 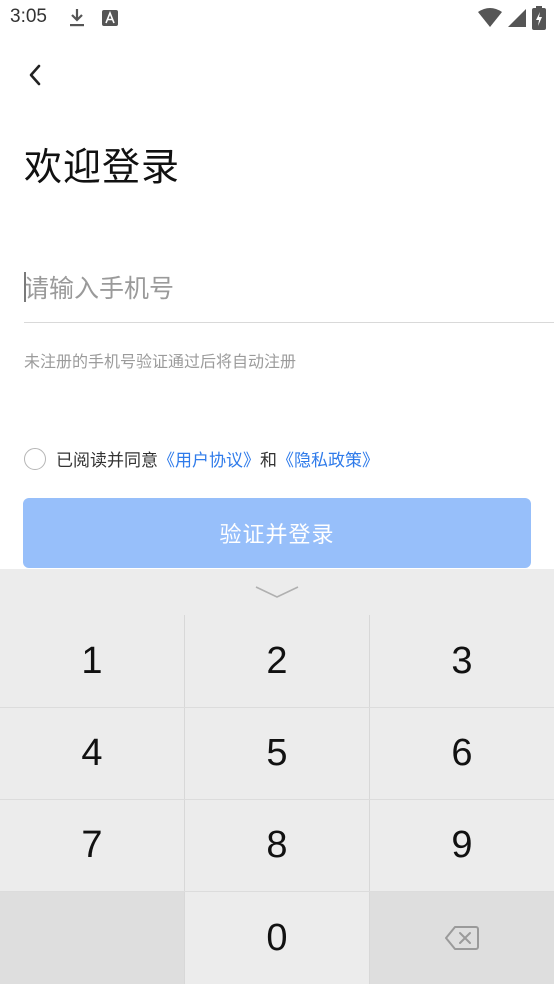 What do you see at coordinates (28, 16) in the screenshot?
I see `status-time: 3:05` at bounding box center [28, 16].